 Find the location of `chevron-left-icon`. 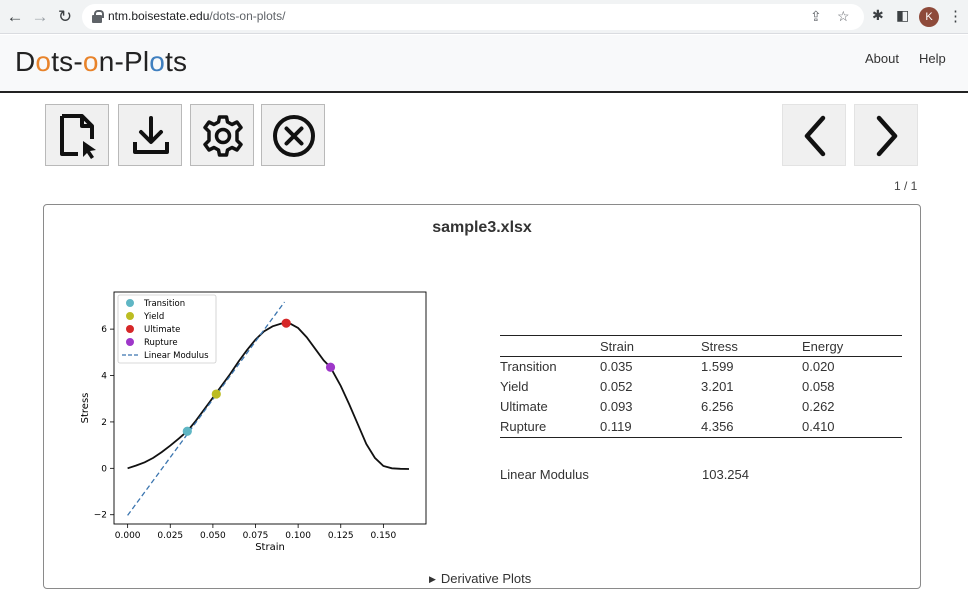

chevron-left-icon is located at coordinates (815, 136).